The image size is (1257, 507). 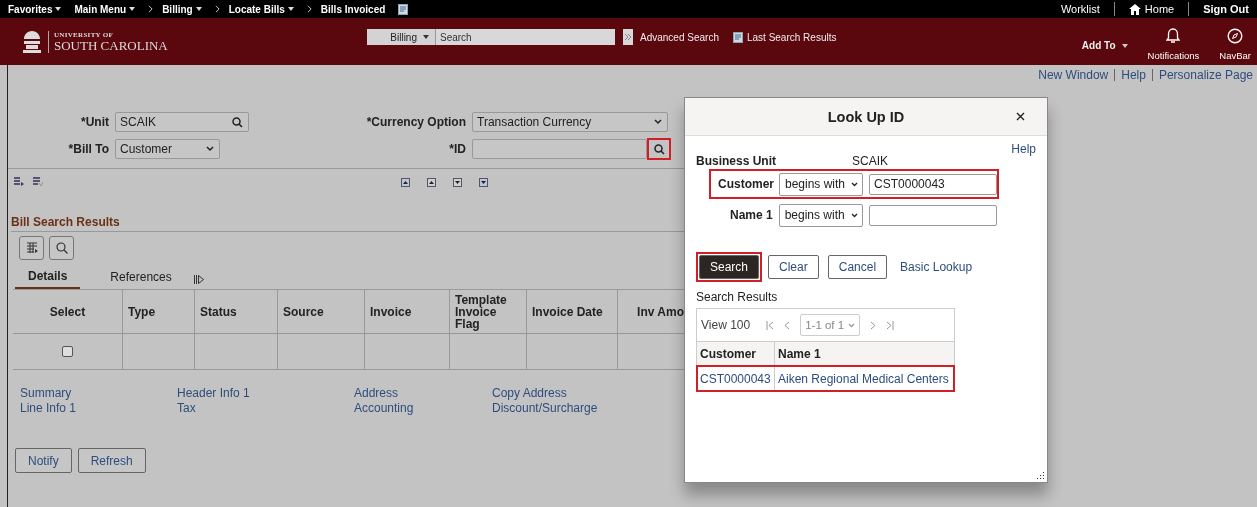 What do you see at coordinates (94, 122) in the screenshot?
I see `field-label: *Unit` at bounding box center [94, 122].